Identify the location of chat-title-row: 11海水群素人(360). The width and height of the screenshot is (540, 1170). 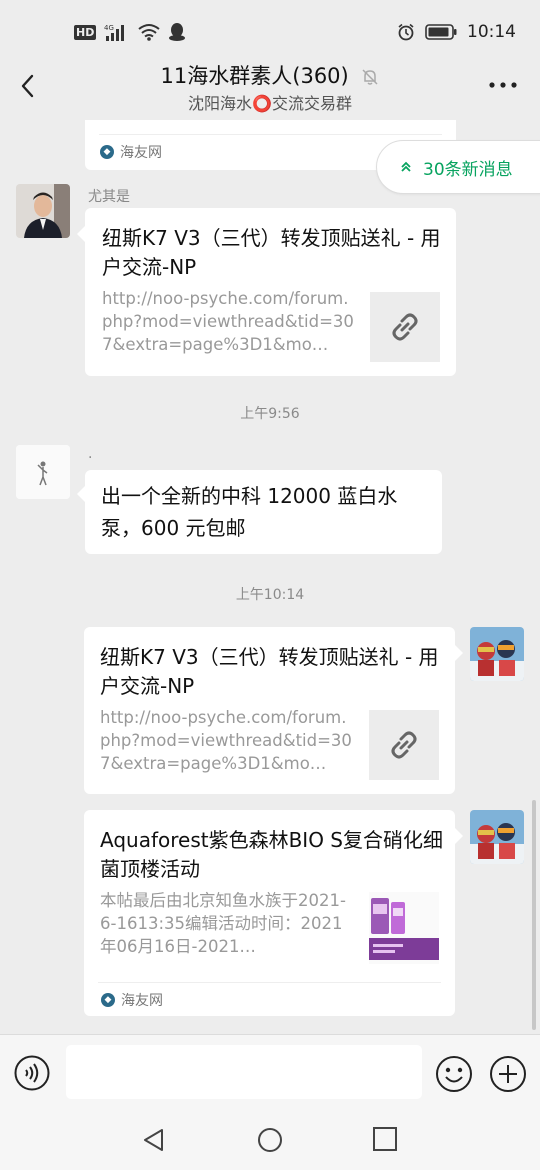
(270, 75).